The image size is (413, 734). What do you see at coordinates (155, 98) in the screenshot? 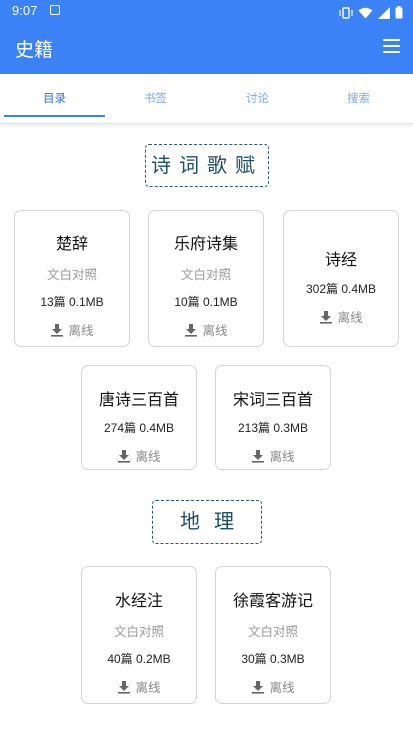
I see `tab-bookmarks: 书签` at bounding box center [155, 98].